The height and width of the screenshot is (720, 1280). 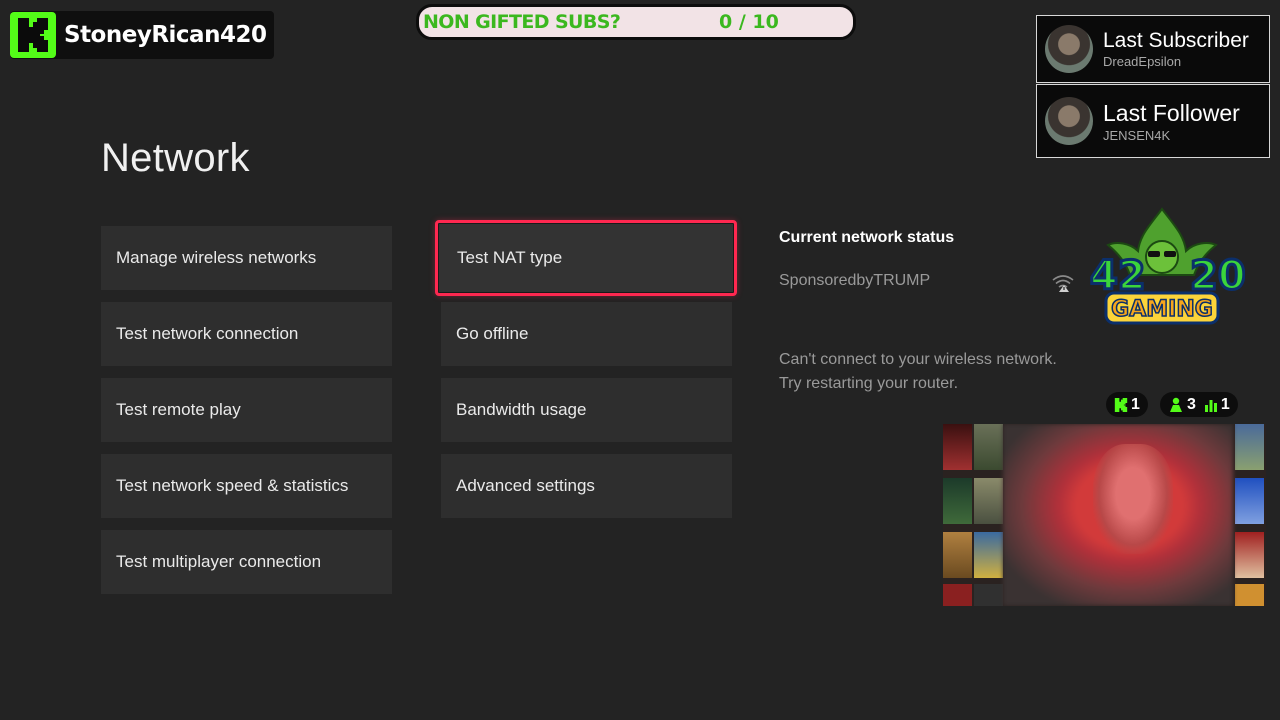 What do you see at coordinates (219, 561) in the screenshot?
I see `tile-label: Test multiplayer connection` at bounding box center [219, 561].